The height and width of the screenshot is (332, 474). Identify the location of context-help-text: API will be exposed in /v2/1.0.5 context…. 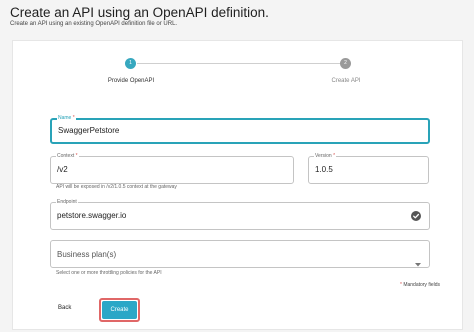
(116, 187).